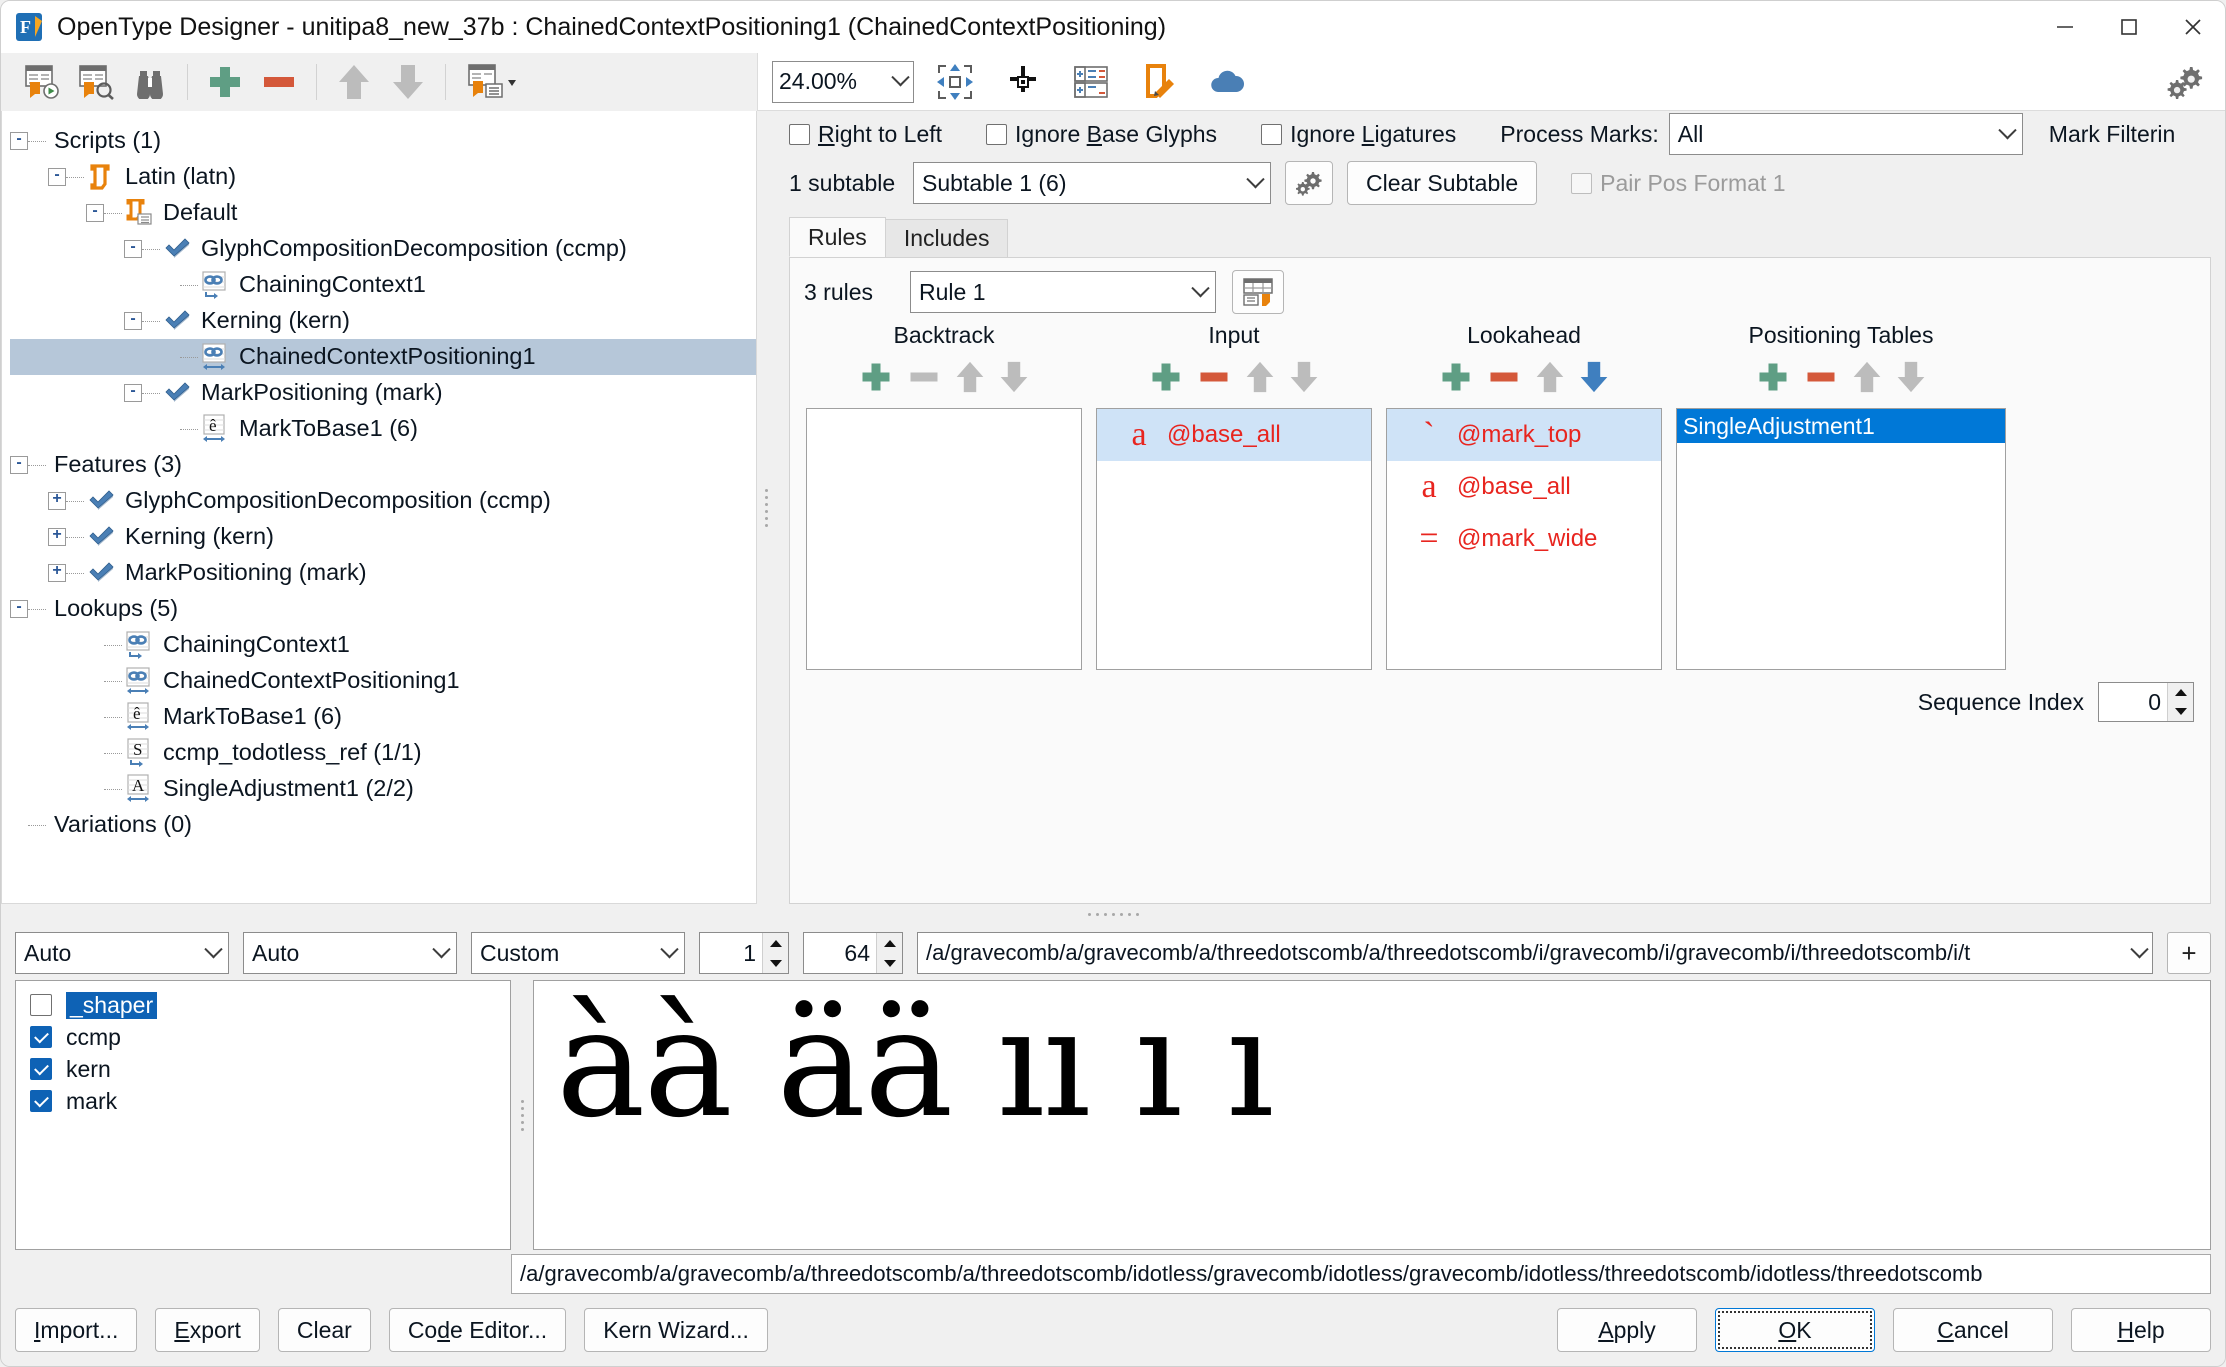  I want to click on cancel-button: Cancel, so click(1973, 1330).